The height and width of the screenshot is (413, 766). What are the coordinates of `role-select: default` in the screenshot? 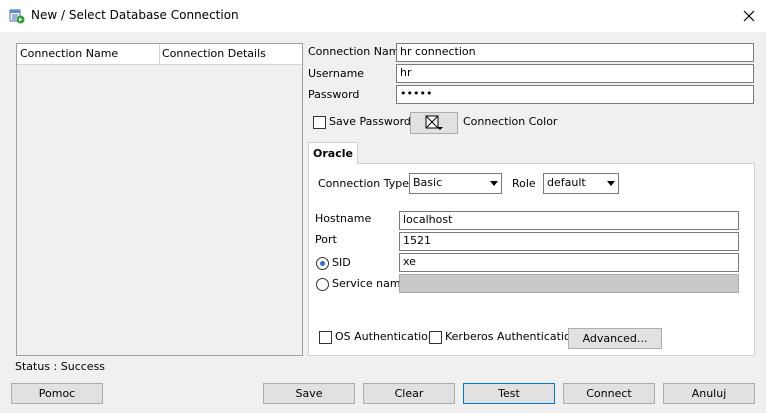 It's located at (581, 183).